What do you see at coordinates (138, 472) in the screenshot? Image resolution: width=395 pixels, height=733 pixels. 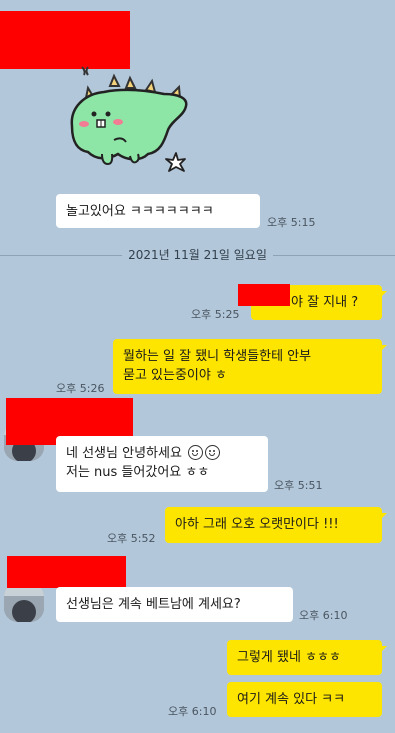 I see `message-text-line: 저는 nus 들어갔어요 ㅎㅎ` at bounding box center [138, 472].